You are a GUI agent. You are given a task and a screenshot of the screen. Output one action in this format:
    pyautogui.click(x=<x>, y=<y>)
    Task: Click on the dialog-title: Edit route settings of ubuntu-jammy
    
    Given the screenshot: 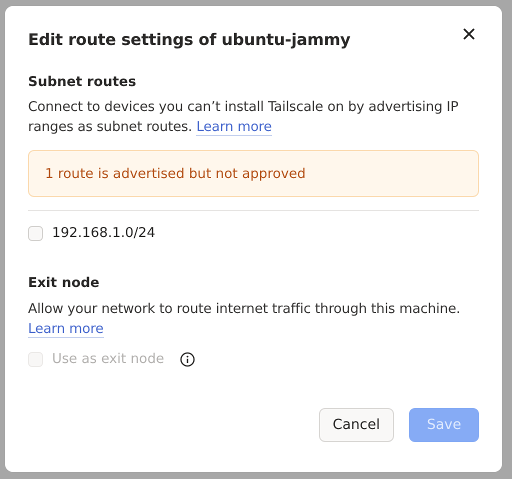 What is the action you would take?
    pyautogui.click(x=189, y=39)
    